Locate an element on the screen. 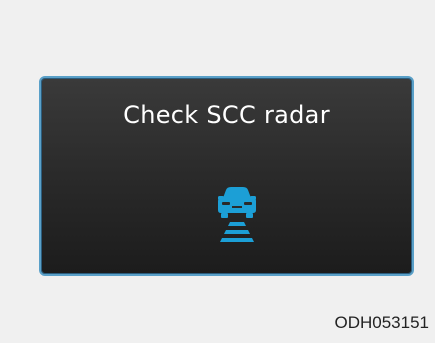 This screenshot has height=343, width=435. warning-message: Check SCC radar is located at coordinates (226, 115).